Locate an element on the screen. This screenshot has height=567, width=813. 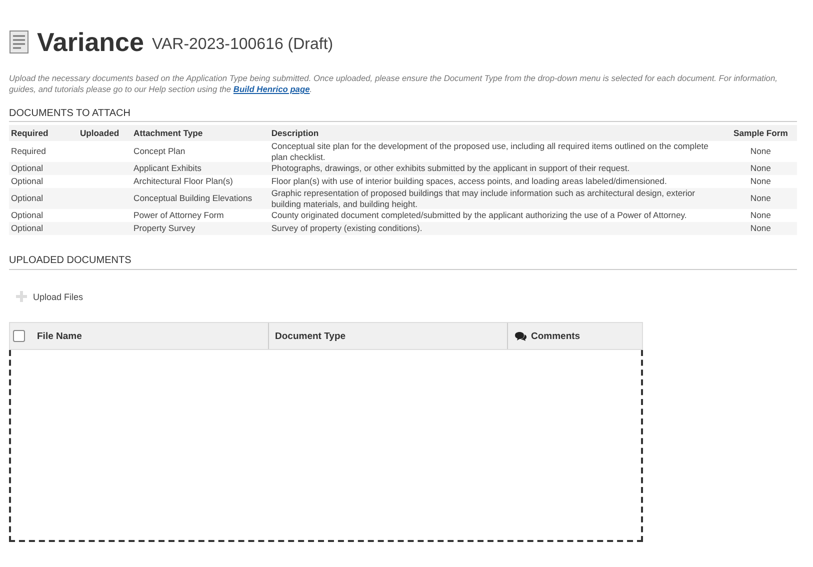
table-cell: Survey of property (existing conditions). is located at coordinates (496, 228).